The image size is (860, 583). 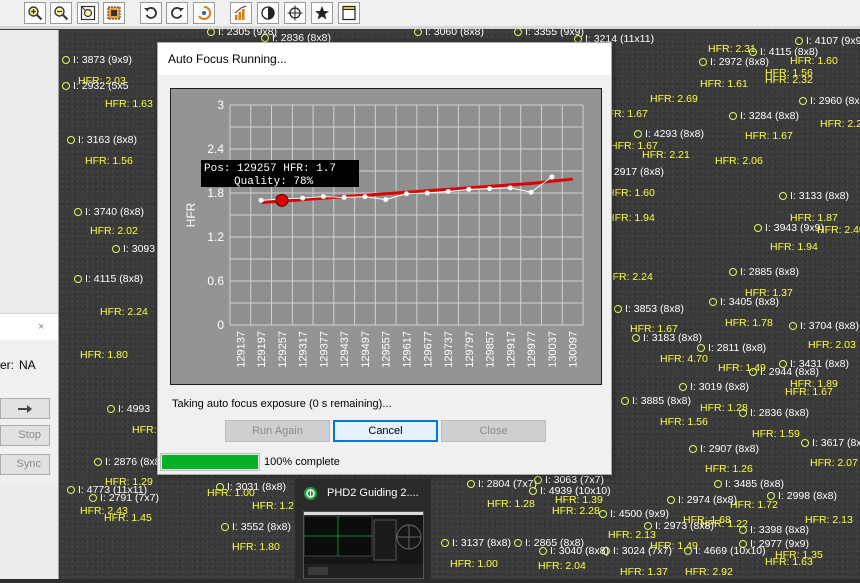 What do you see at coordinates (241, 13) in the screenshot?
I see `histogram-icon` at bounding box center [241, 13].